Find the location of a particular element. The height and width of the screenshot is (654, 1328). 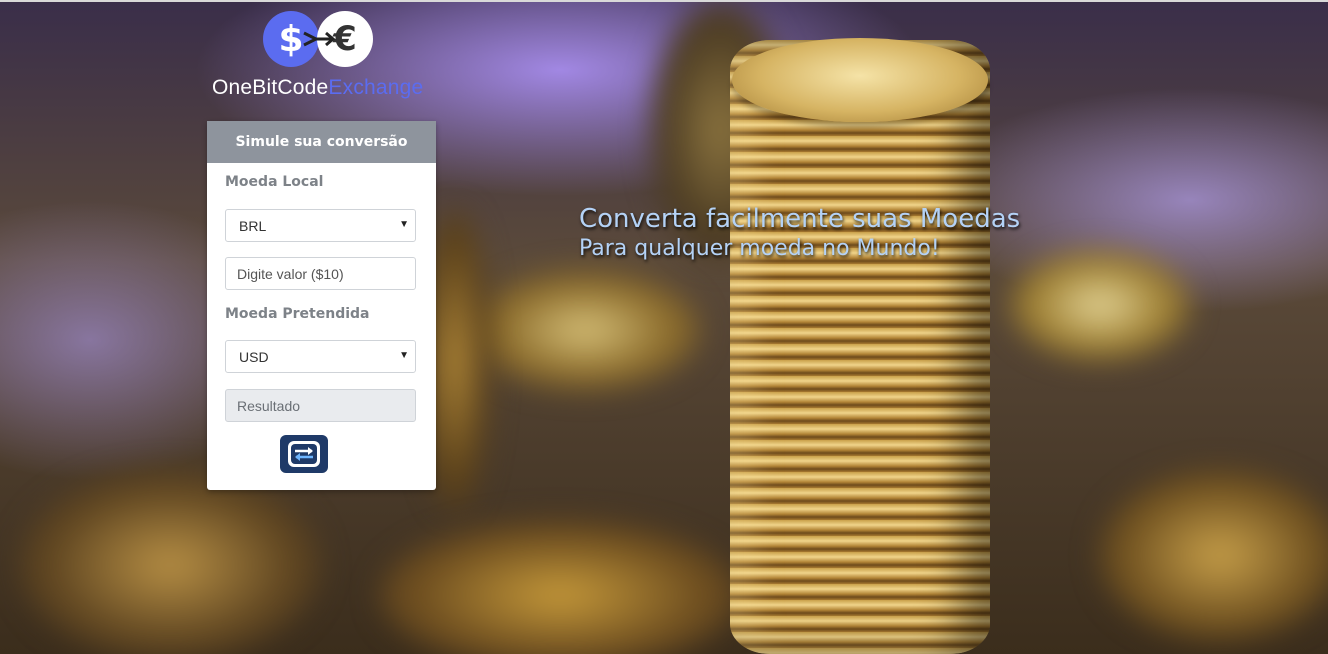

convert-button is located at coordinates (304, 454).